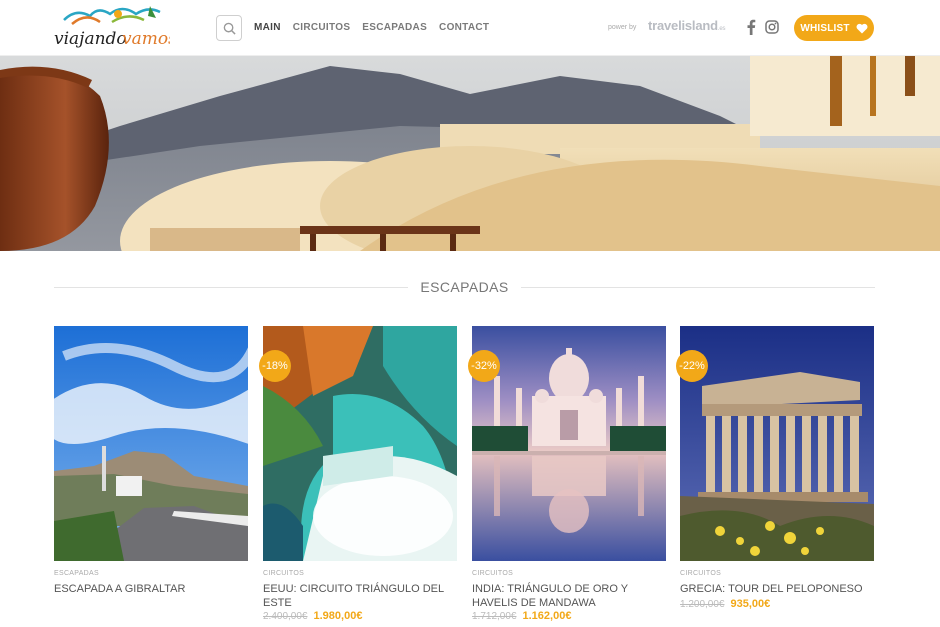 This screenshot has height=627, width=940. I want to click on partner-suffix: .es, so click(721, 29).